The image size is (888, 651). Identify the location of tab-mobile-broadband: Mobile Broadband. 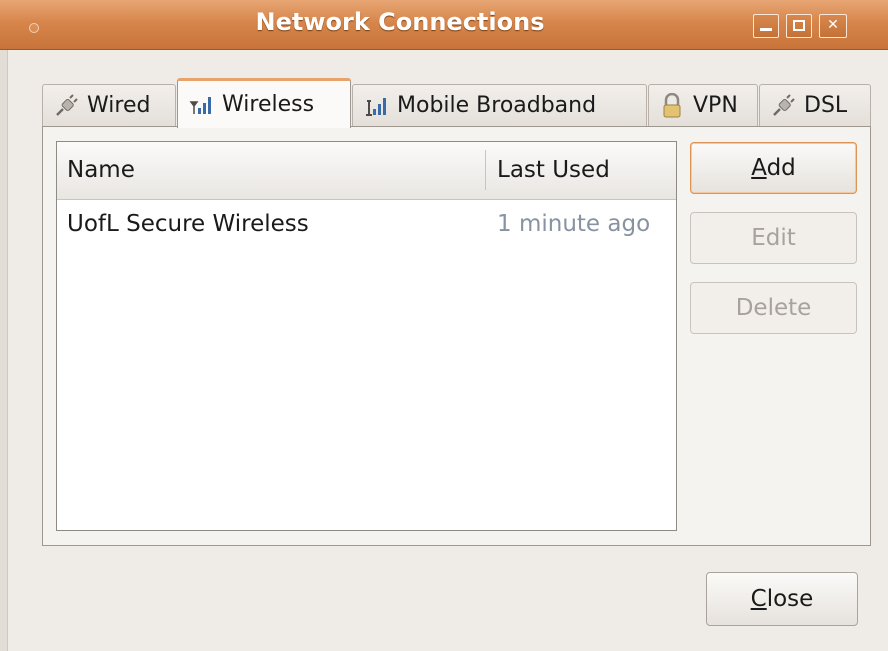
(499, 105).